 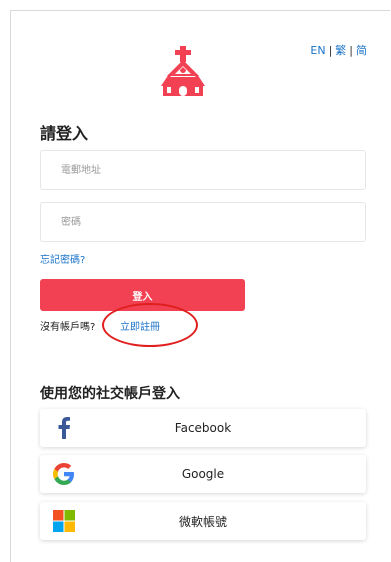 What do you see at coordinates (64, 521) in the screenshot?
I see `microsoft-icon` at bounding box center [64, 521].